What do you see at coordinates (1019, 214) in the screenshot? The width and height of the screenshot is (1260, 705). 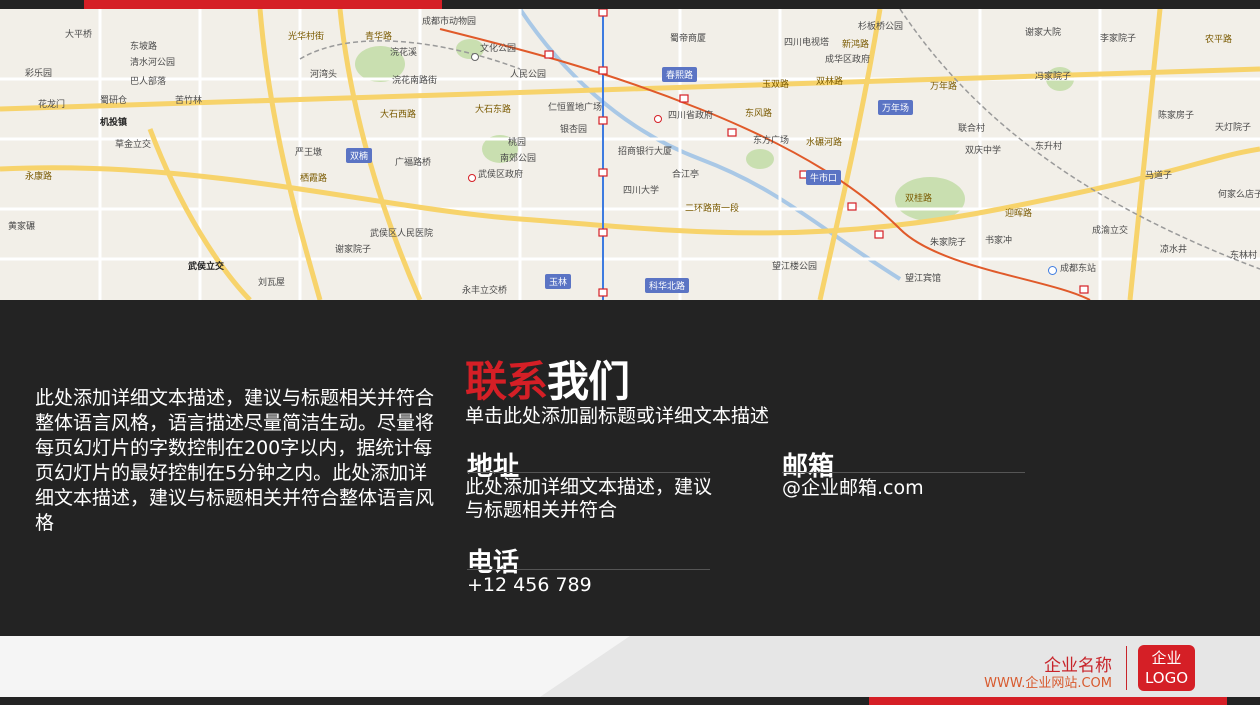 I see `map-label: 迎晖路` at bounding box center [1019, 214].